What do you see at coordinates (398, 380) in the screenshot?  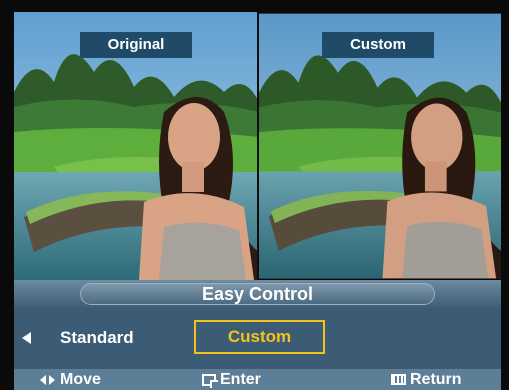 I see `return-icon` at bounding box center [398, 380].